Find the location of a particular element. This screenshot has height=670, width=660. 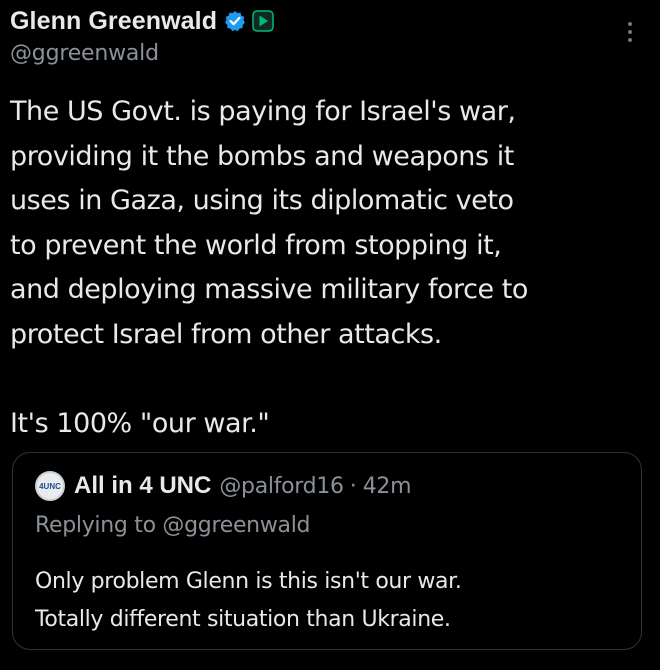

author-handle: @ggreenwald is located at coordinates (335, 53).